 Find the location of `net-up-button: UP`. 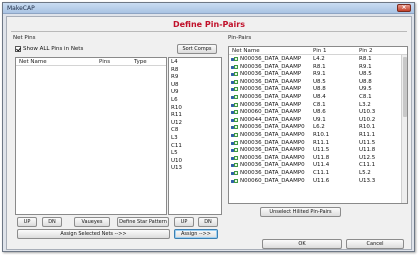

net-up-button: UP is located at coordinates (27, 222).